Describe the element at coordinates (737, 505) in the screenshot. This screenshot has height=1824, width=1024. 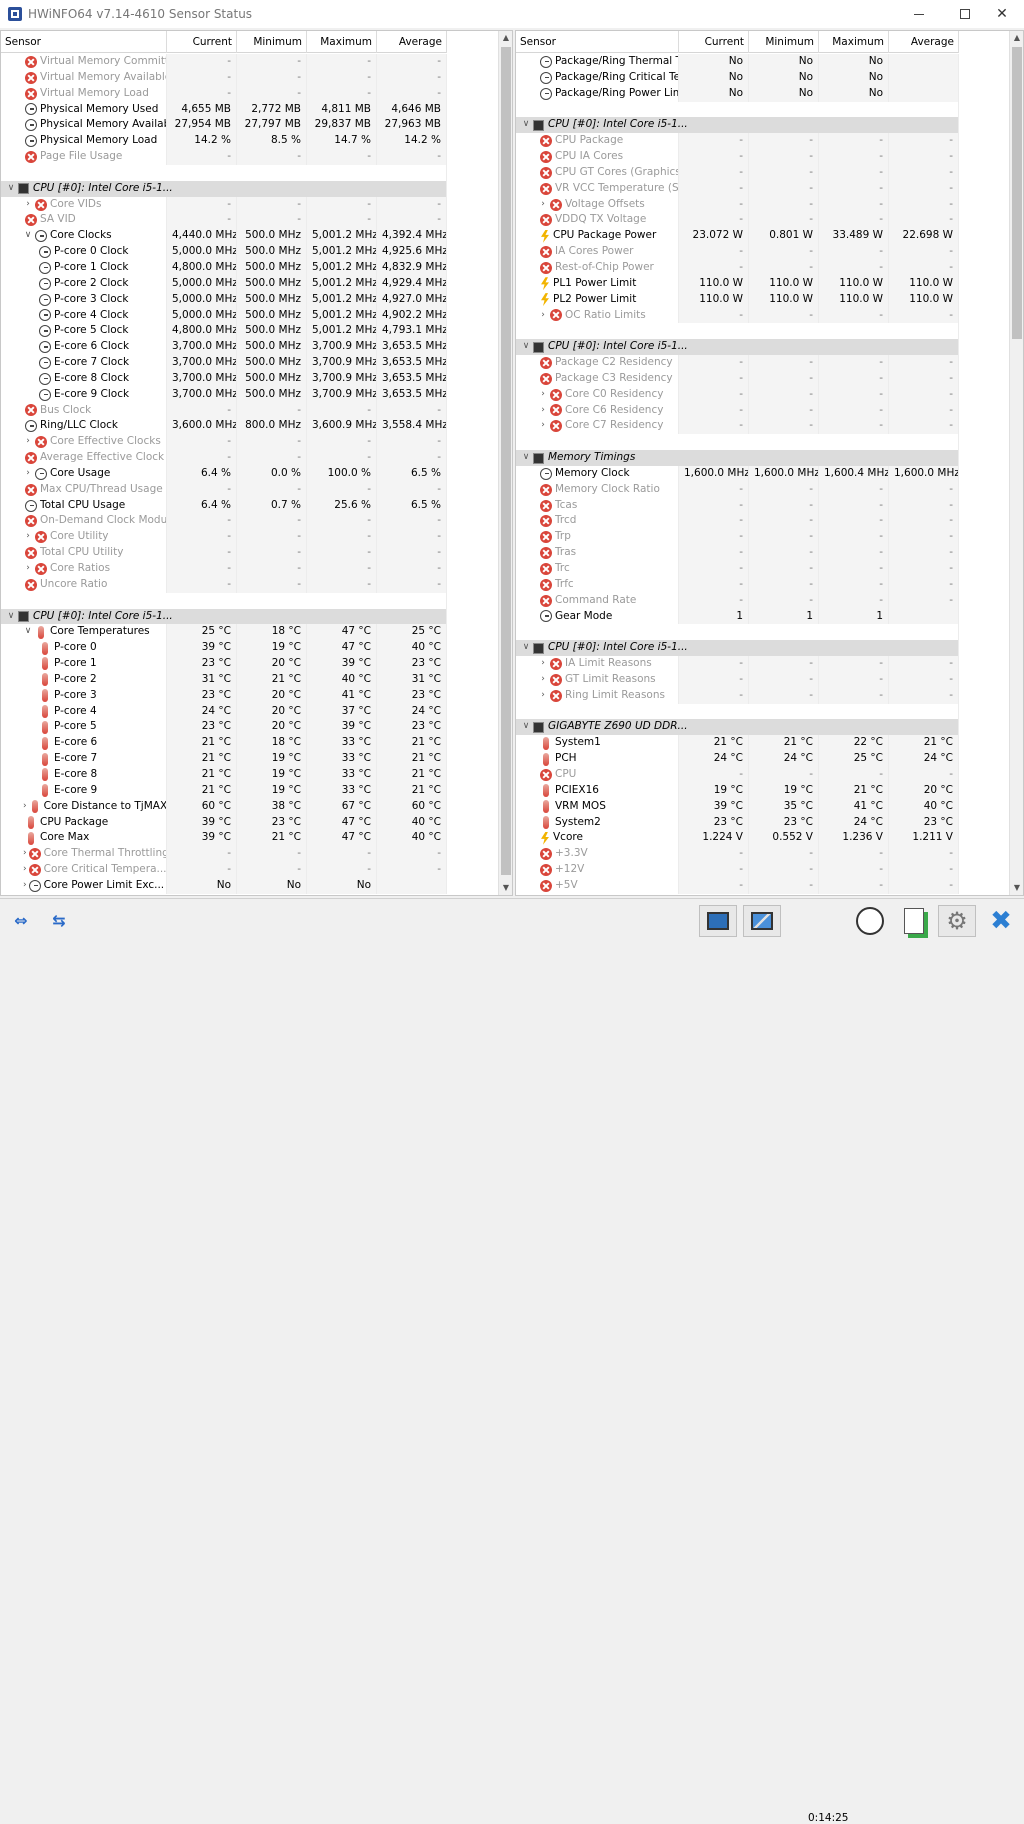
I see `sensor-row: Tcas - - - -` at that location.